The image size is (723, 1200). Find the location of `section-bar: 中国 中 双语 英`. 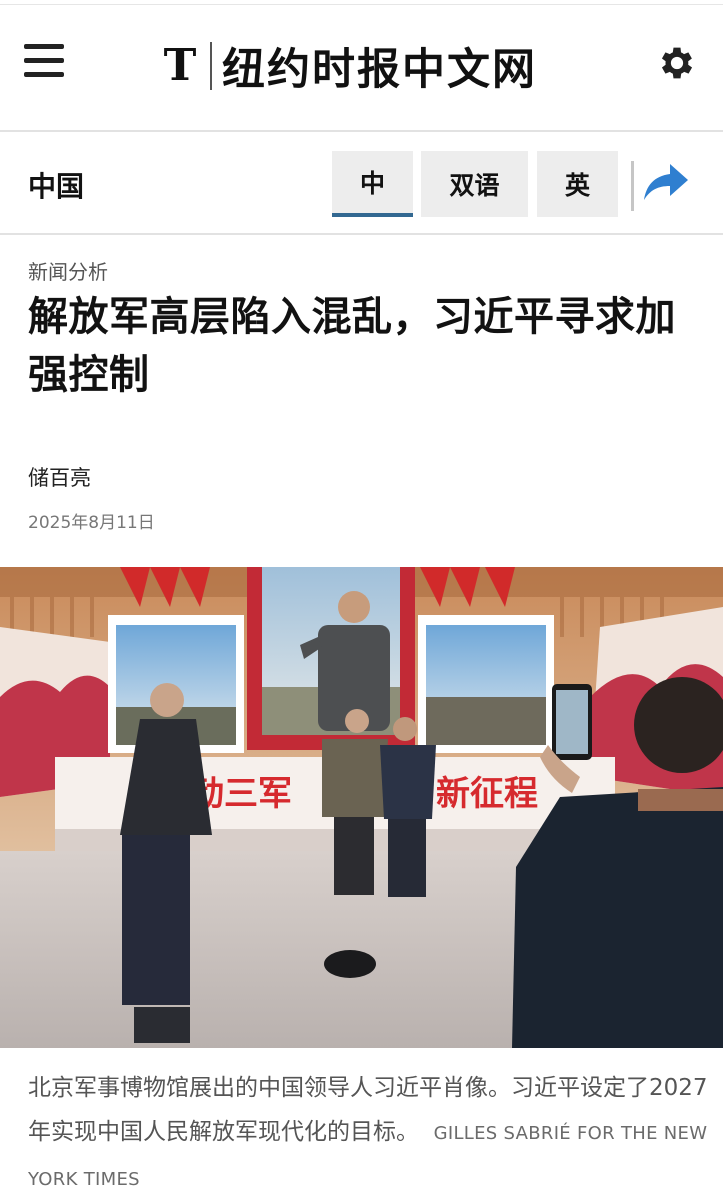

section-bar: 中国 中 双语 英 is located at coordinates (361, 184).